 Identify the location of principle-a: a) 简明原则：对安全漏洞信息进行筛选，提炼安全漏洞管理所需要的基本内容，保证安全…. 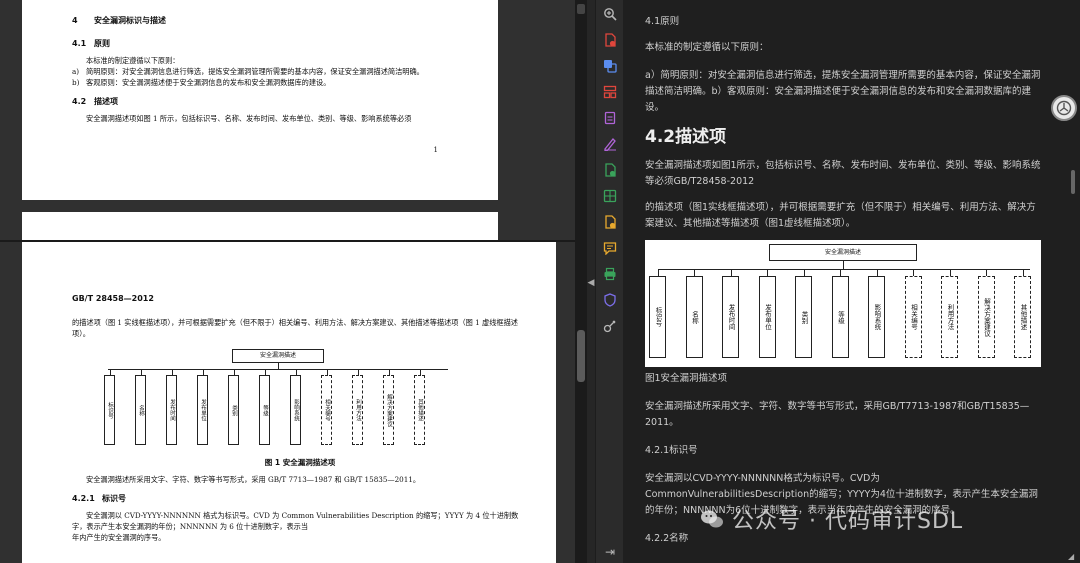
(248, 71).